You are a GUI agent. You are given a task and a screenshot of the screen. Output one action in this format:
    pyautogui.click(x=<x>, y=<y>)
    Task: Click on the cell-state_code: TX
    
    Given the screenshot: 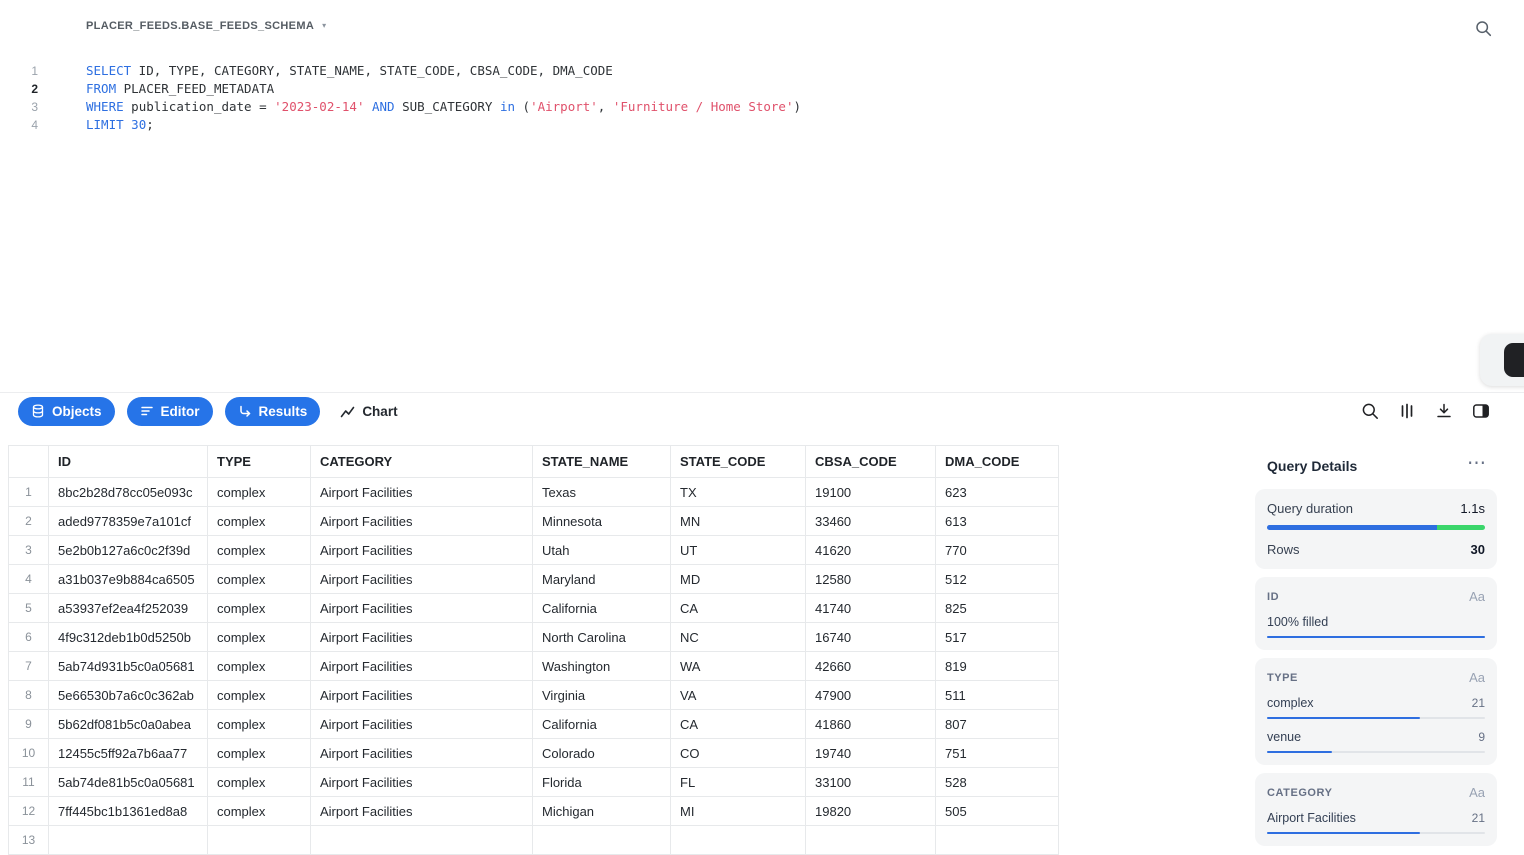 What is the action you would take?
    pyautogui.click(x=738, y=492)
    